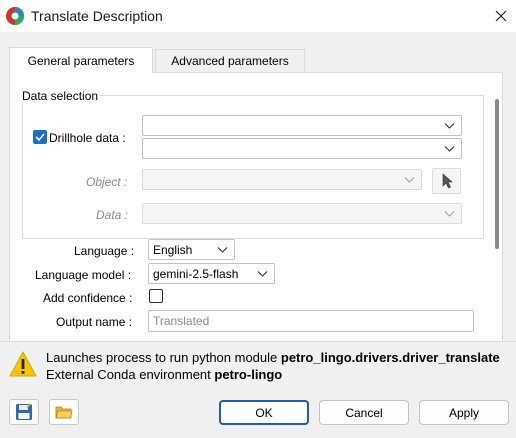  What do you see at coordinates (60, 96) in the screenshot?
I see `data-selection-title: Data selection` at bounding box center [60, 96].